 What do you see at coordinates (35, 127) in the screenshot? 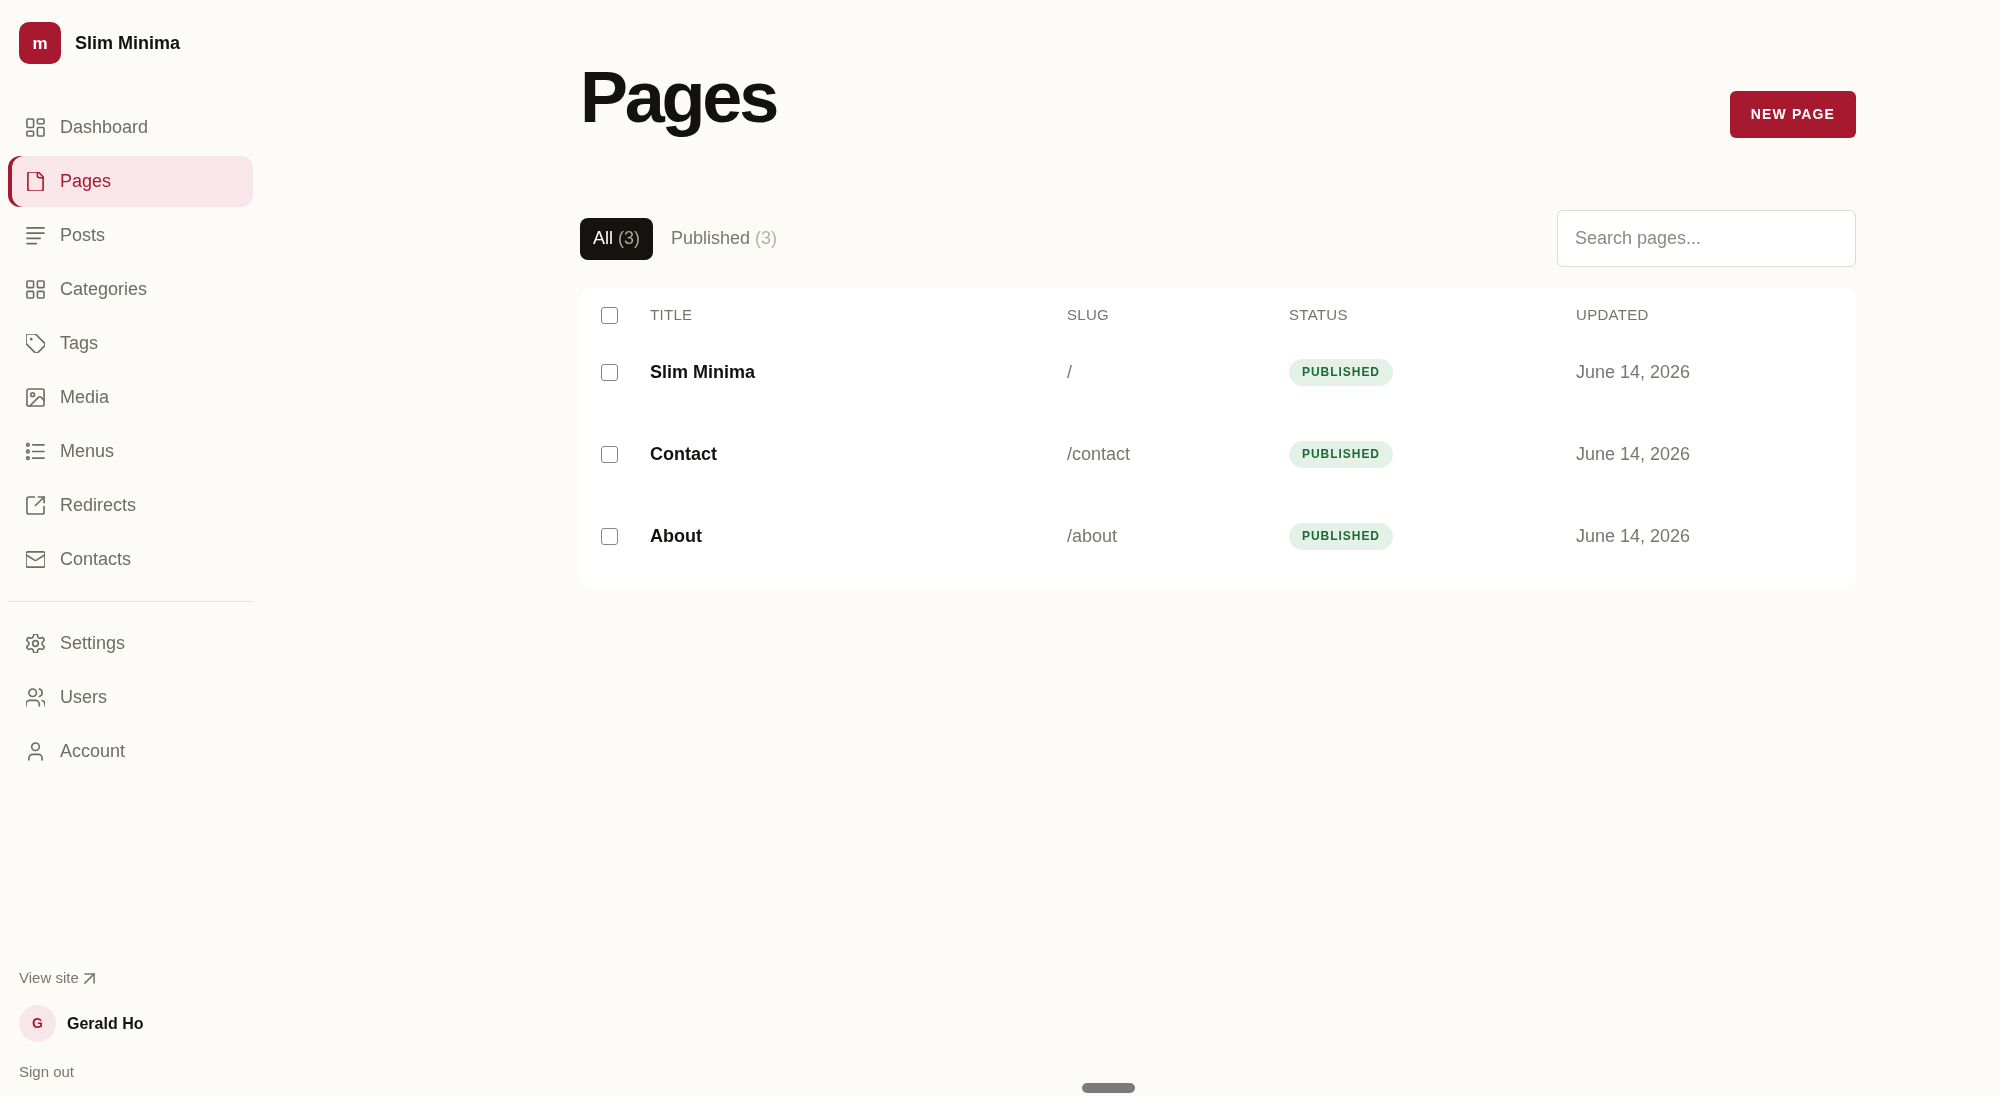
I see `layout-icon` at bounding box center [35, 127].